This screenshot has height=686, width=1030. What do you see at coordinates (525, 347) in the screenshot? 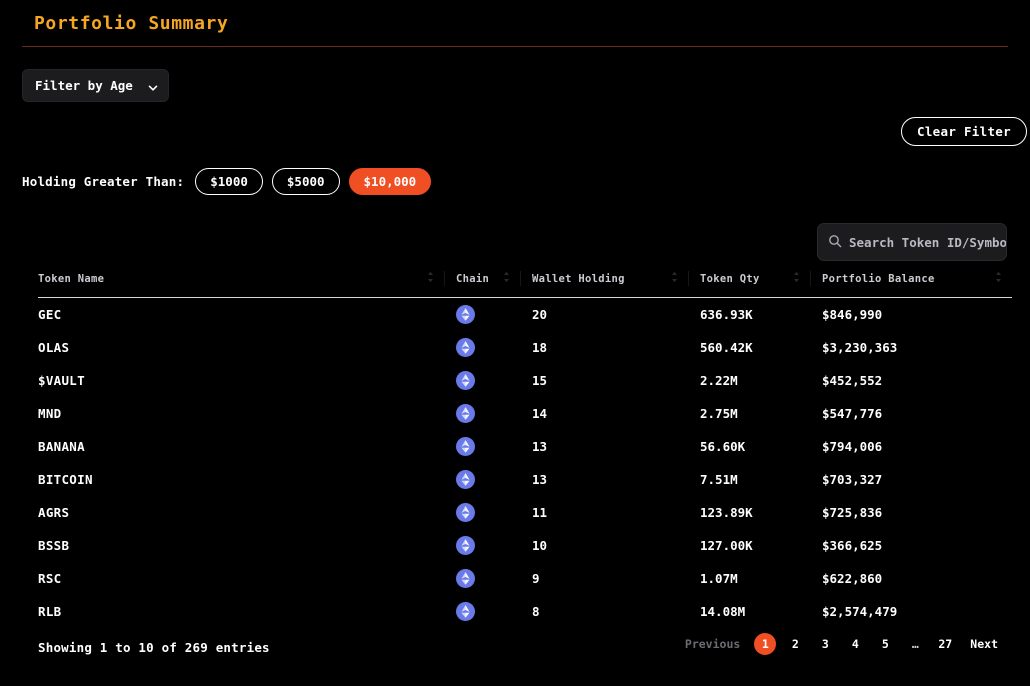
I see `table-row: OLAS 18 560.42K $3,230,363` at bounding box center [525, 347].